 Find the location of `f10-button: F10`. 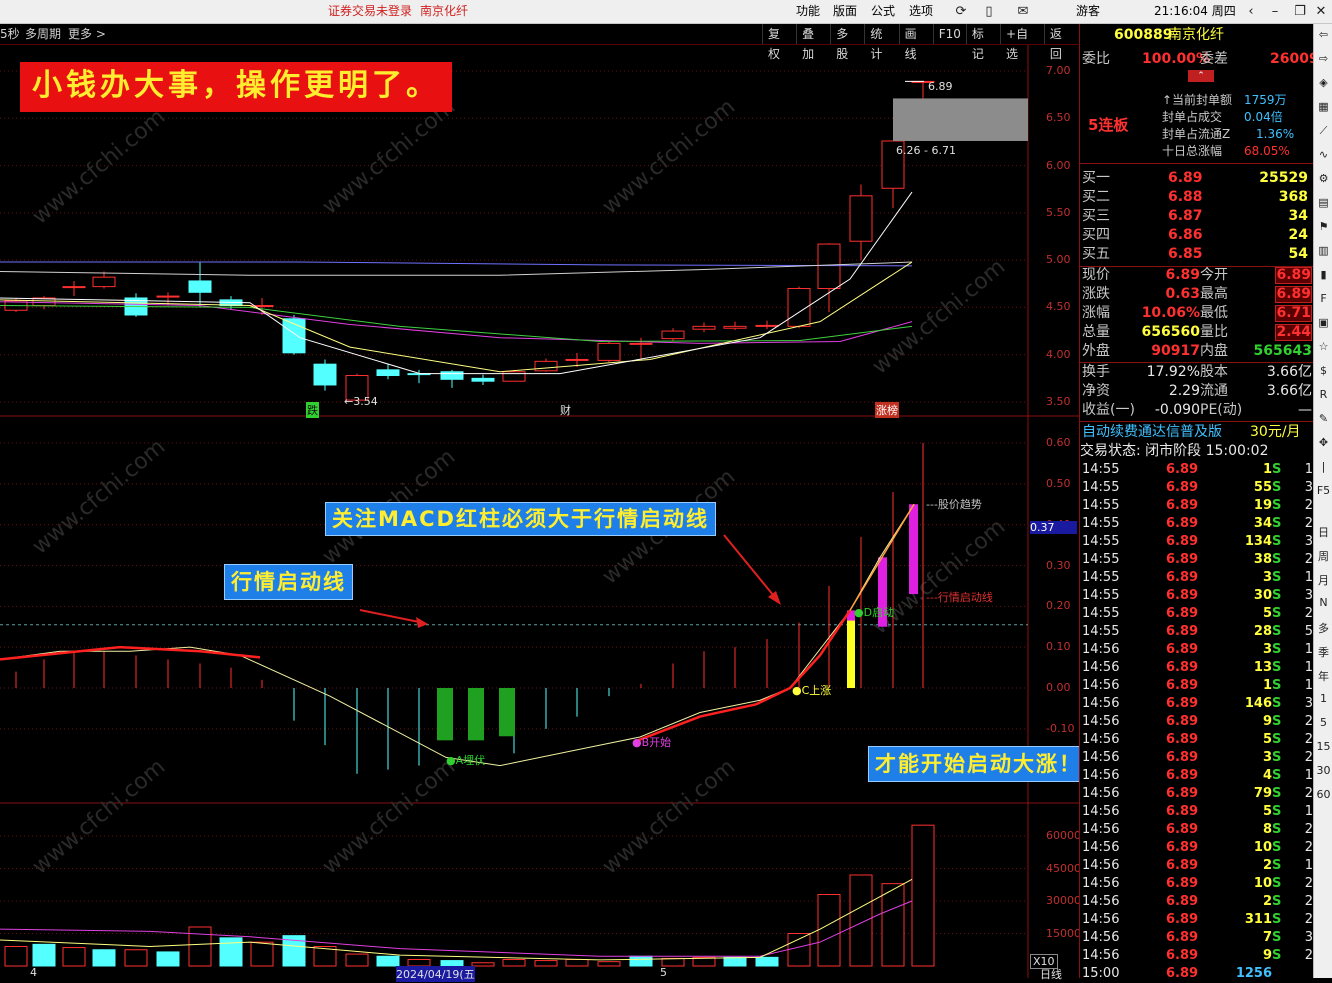

f10-button: F10 is located at coordinates (949, 34).